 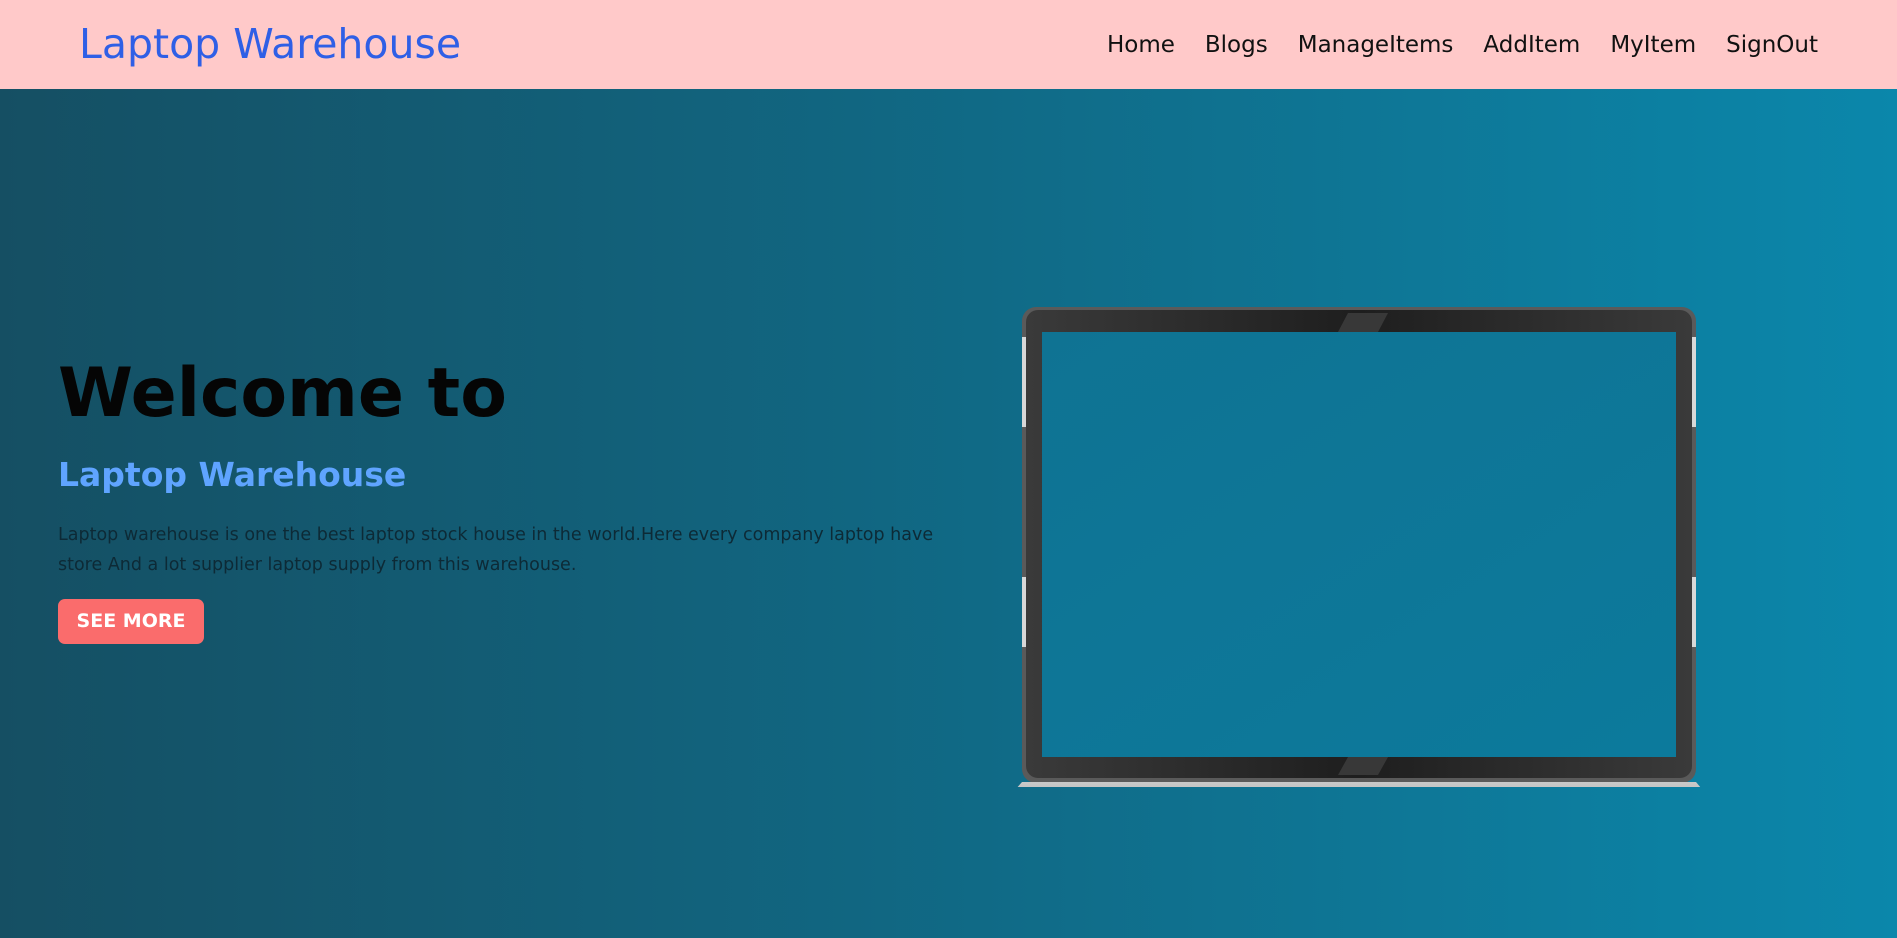 What do you see at coordinates (282, 393) in the screenshot?
I see `hero-title: Welcome to` at bounding box center [282, 393].